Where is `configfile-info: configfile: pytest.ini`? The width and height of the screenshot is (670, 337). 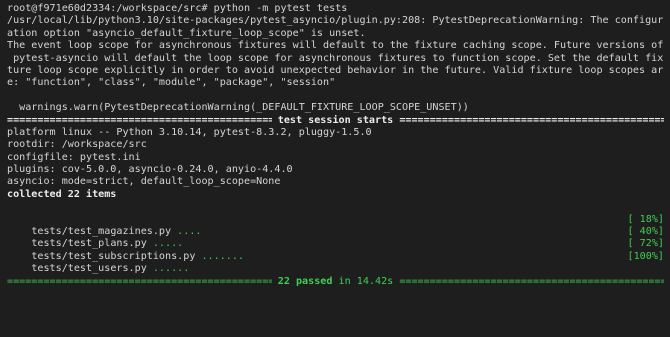 configfile-info: configfile: pytest.ini is located at coordinates (74, 157).